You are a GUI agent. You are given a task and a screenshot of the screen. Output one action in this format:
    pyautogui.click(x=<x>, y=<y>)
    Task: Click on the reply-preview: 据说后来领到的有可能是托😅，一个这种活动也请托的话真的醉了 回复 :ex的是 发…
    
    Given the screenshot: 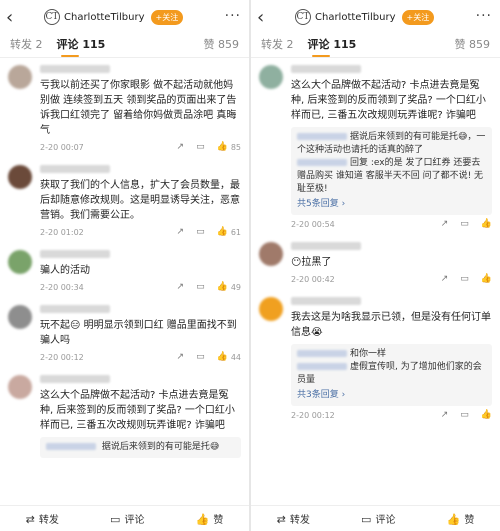 What is the action you would take?
    pyautogui.click(x=391, y=171)
    